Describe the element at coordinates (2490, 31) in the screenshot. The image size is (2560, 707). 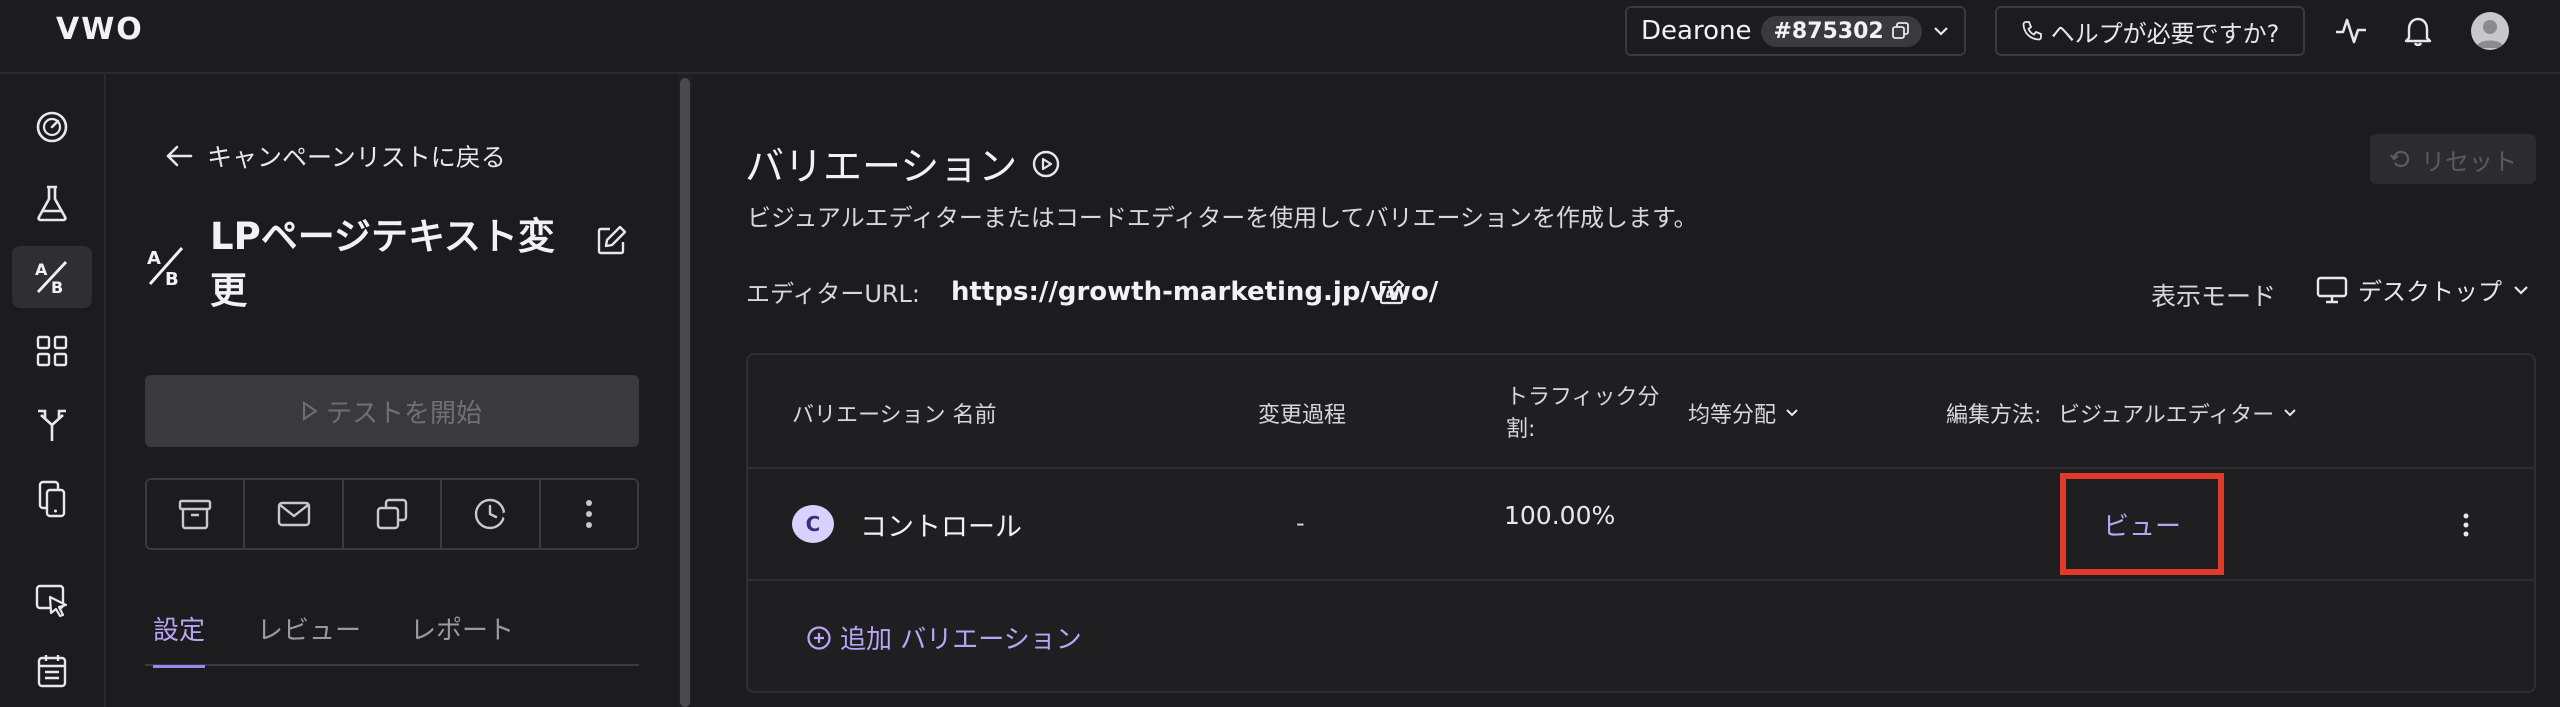
I see `user-avatar` at that location.